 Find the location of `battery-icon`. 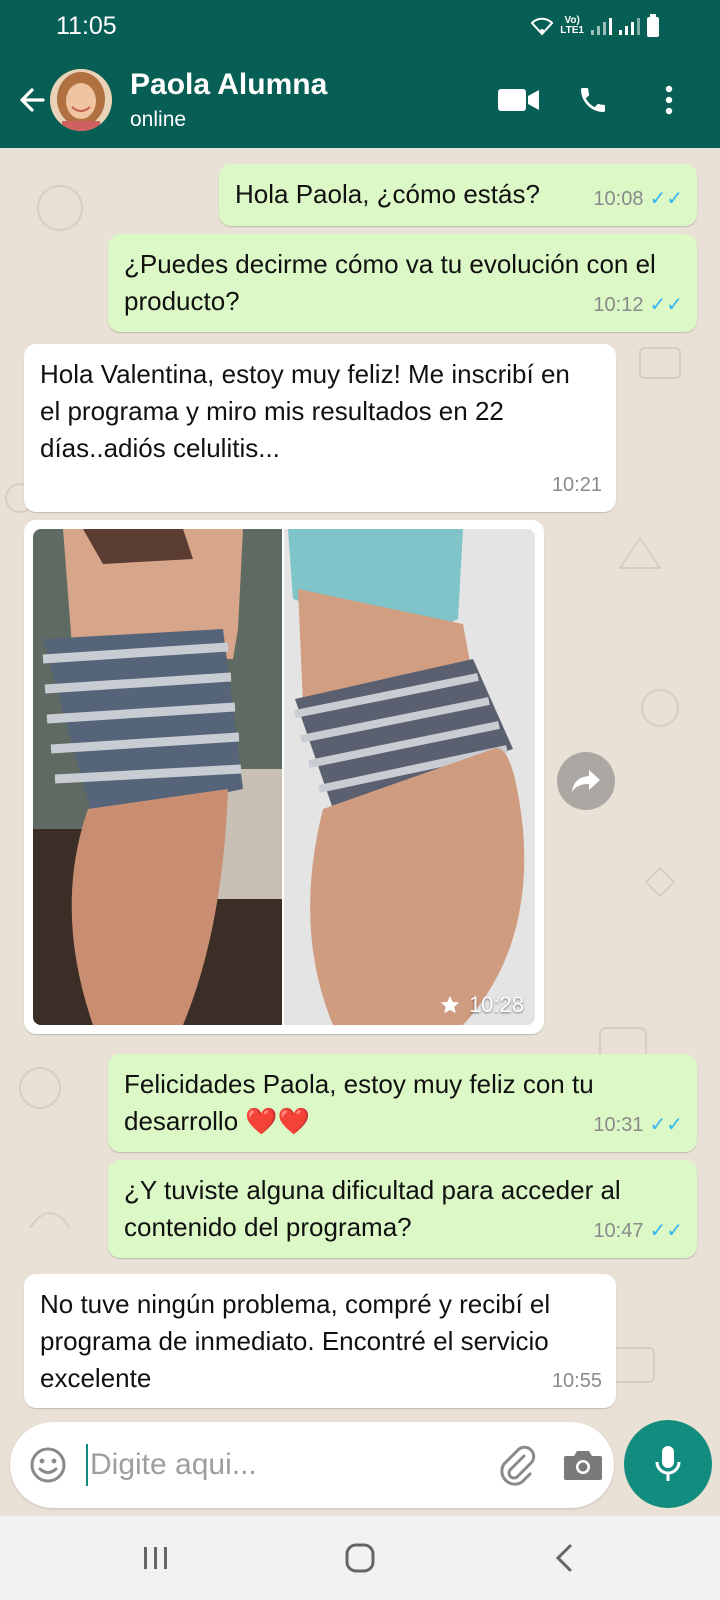

battery-icon is located at coordinates (653, 25).